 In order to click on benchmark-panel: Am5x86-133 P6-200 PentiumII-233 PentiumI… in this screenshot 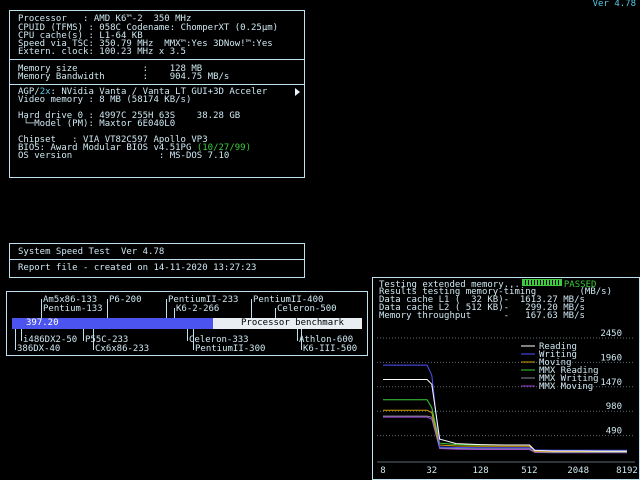, I will do `click(187, 323)`.